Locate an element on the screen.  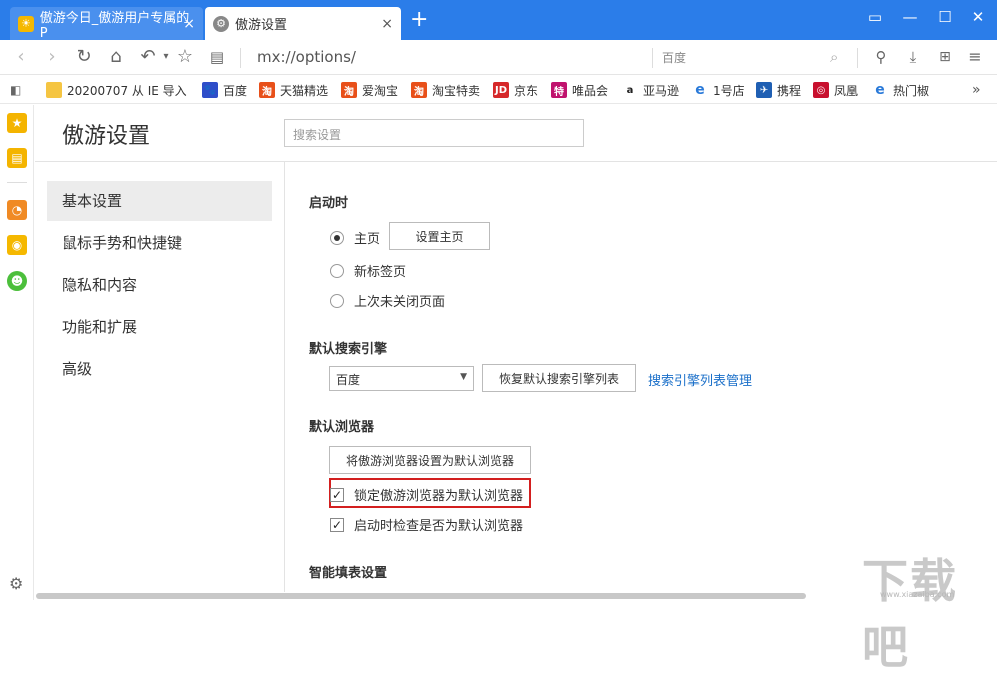
user-icon: ⚲ is located at coordinates (881, 57).